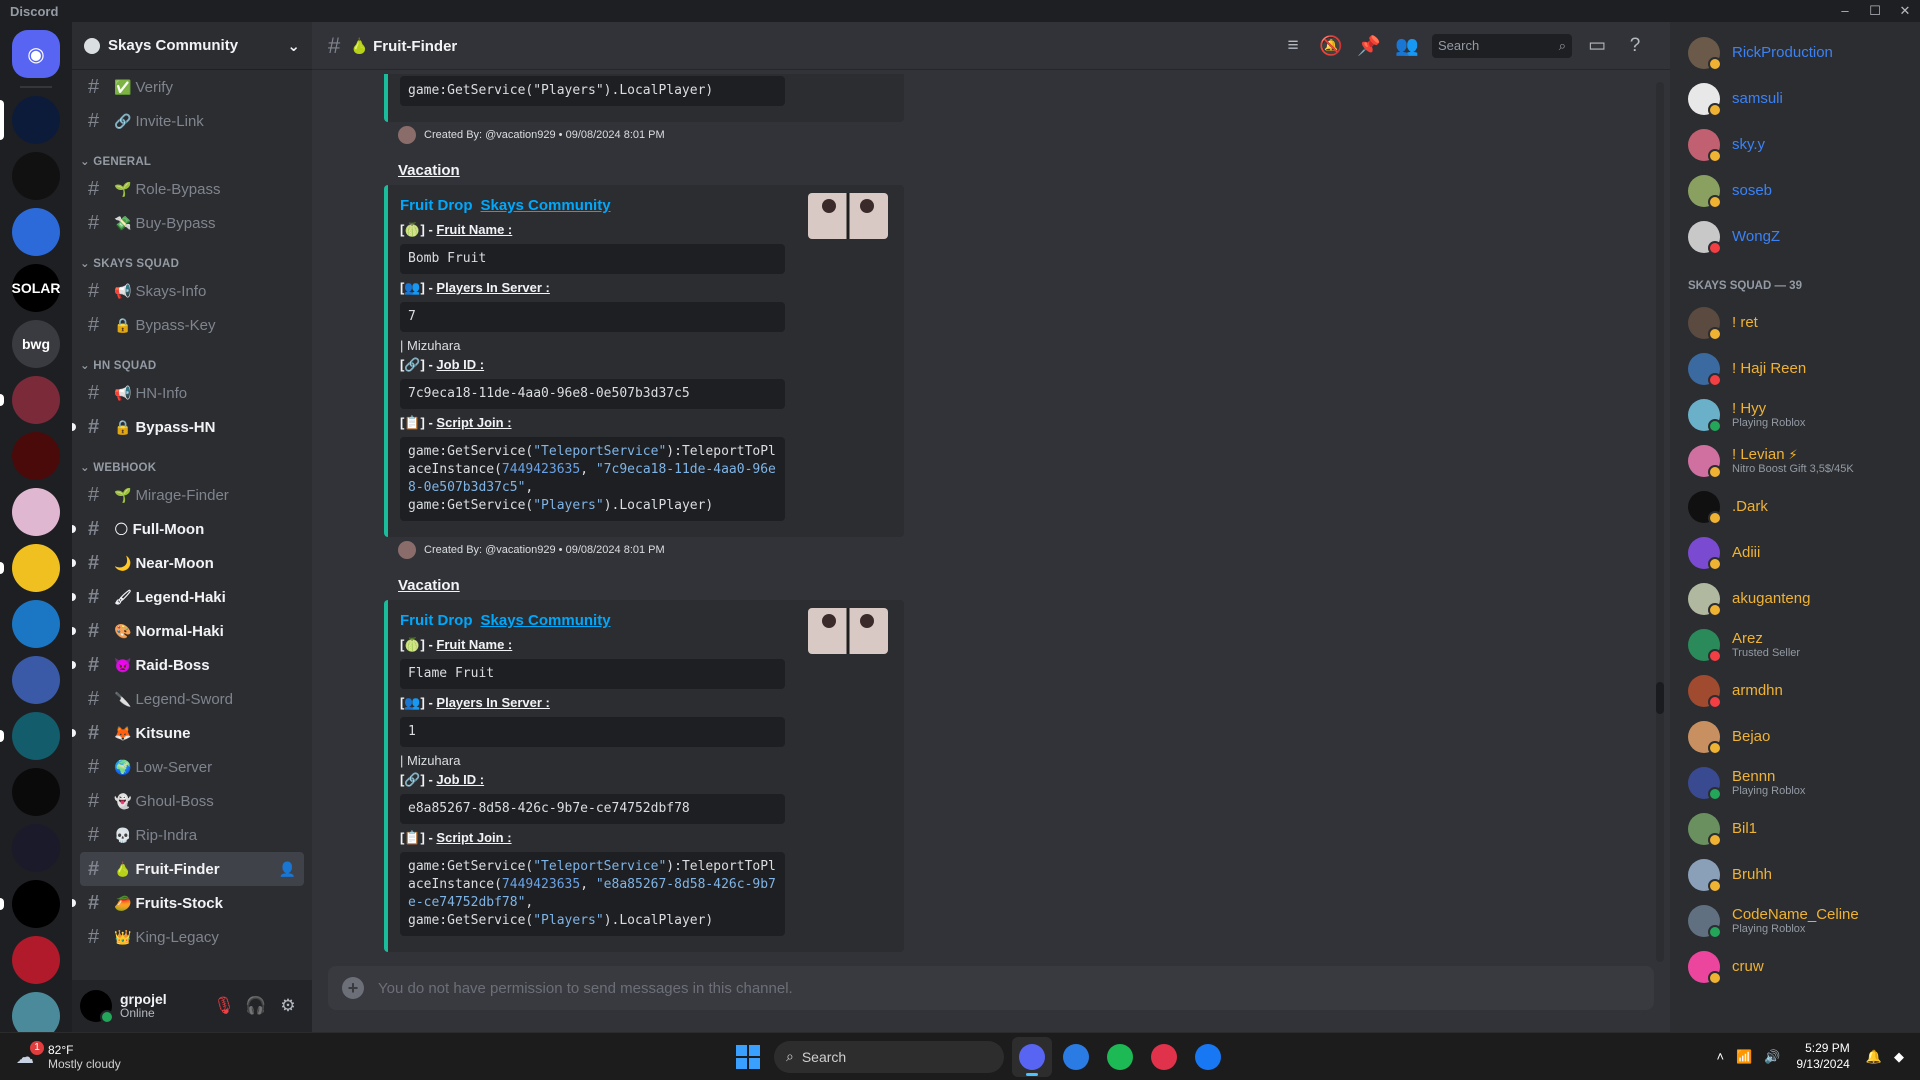 This screenshot has width=1920, height=1080. I want to click on headphones-icon: 🎧, so click(256, 1006).